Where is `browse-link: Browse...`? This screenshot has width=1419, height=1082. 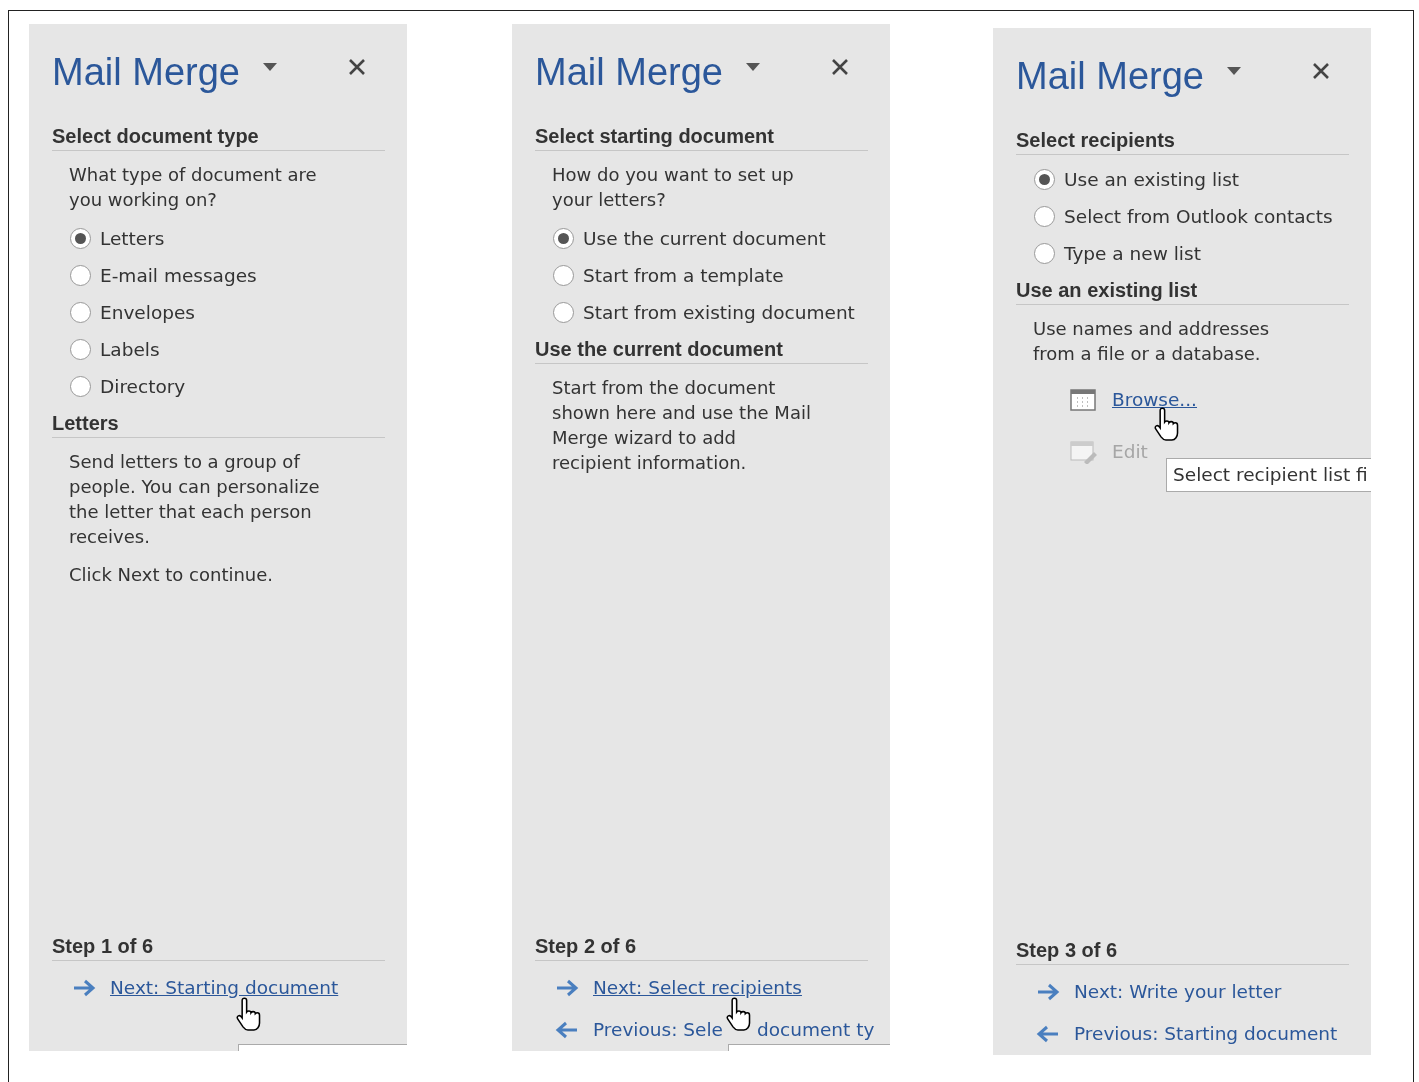
browse-link: Browse... is located at coordinates (1154, 400).